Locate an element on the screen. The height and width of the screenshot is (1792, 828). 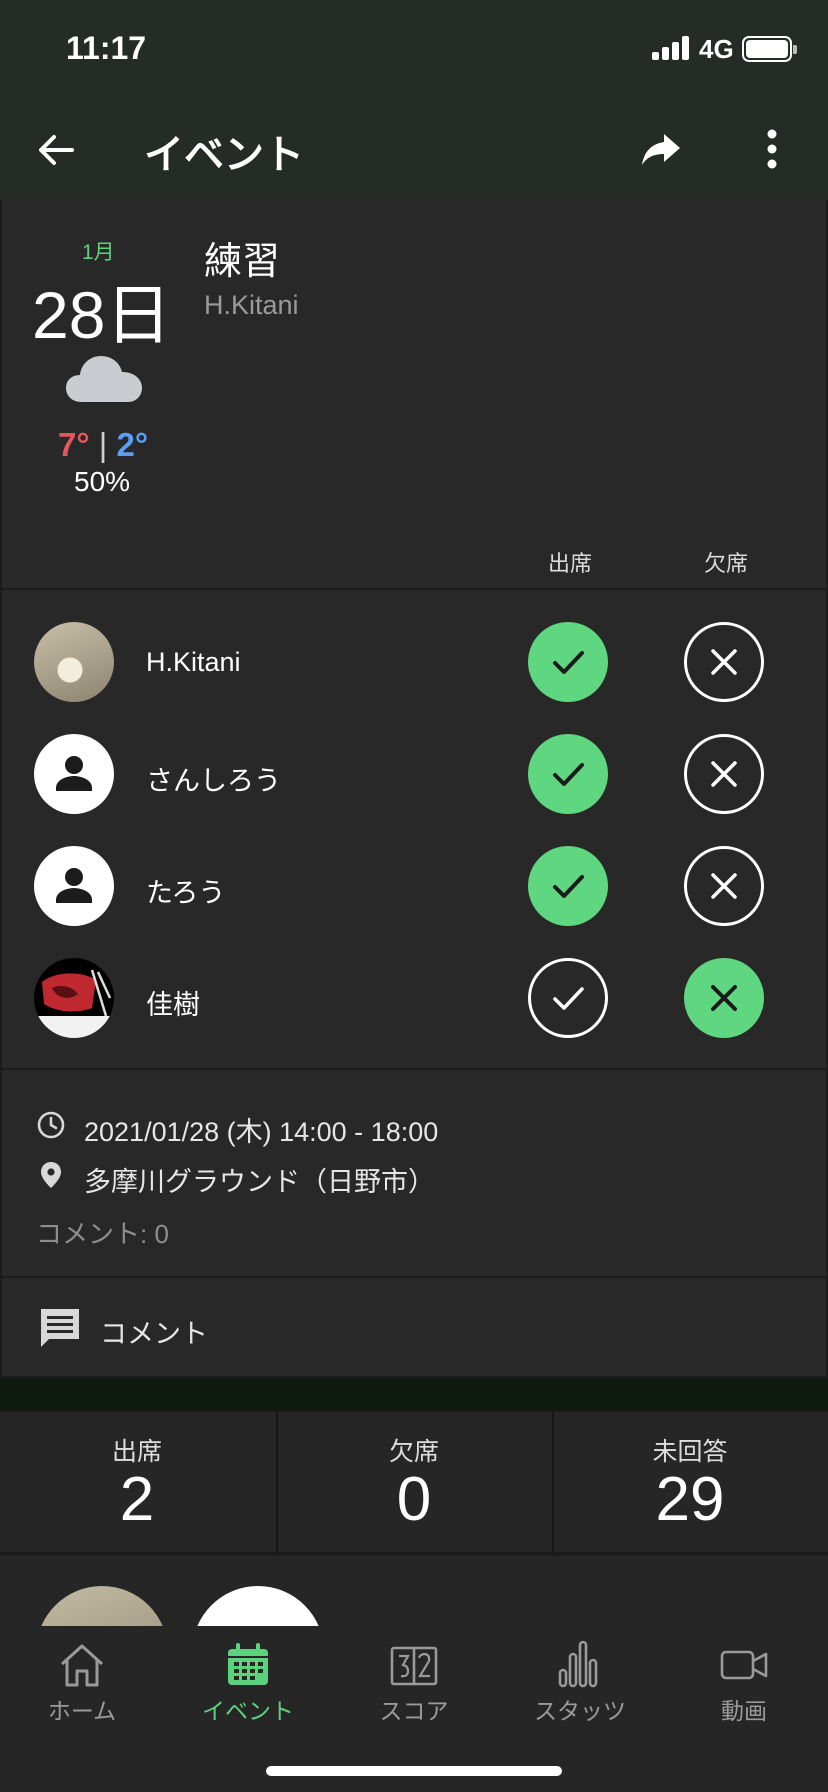
member-row: H.Kitani is located at coordinates (414, 646).